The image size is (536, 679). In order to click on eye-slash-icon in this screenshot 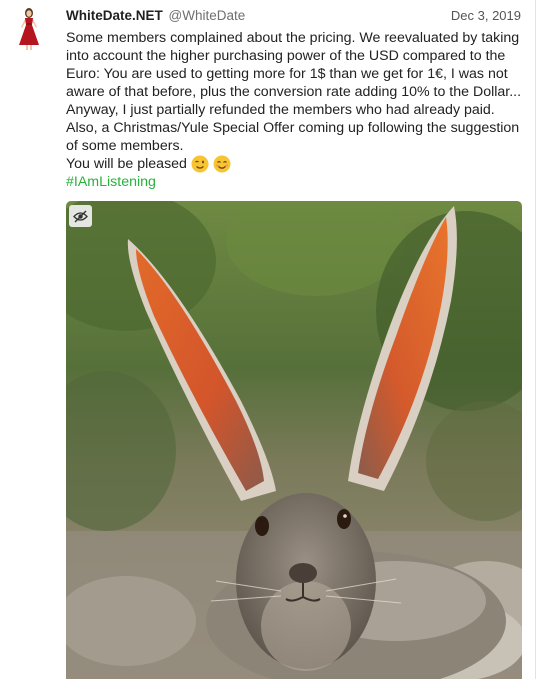, I will do `click(80, 216)`.